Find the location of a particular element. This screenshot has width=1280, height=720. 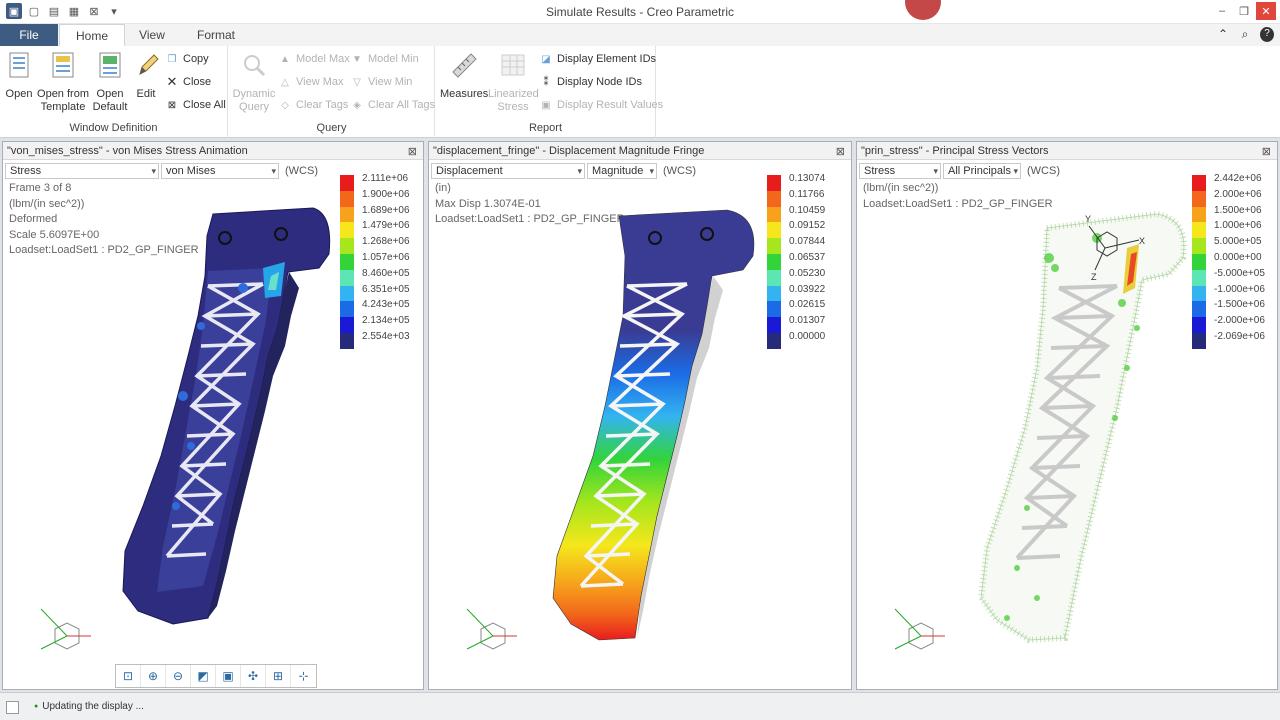

legend-value: 2.000e+06 is located at coordinates (1238, 194).